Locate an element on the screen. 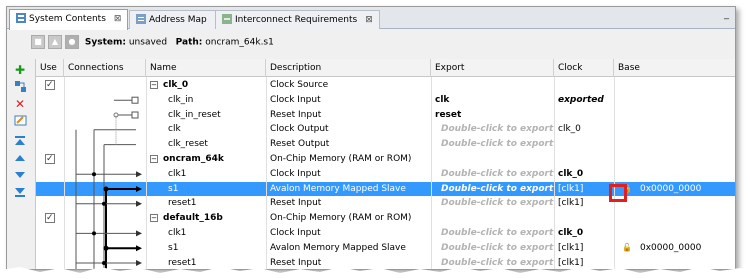  description-cell: Reset Input is located at coordinates (296, 114).